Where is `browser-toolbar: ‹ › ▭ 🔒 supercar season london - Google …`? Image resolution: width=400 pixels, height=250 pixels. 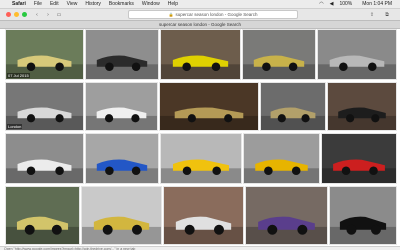
browser-toolbar: ‹ › ▭ 🔒 supercar season london - Google … is located at coordinates (200, 15).